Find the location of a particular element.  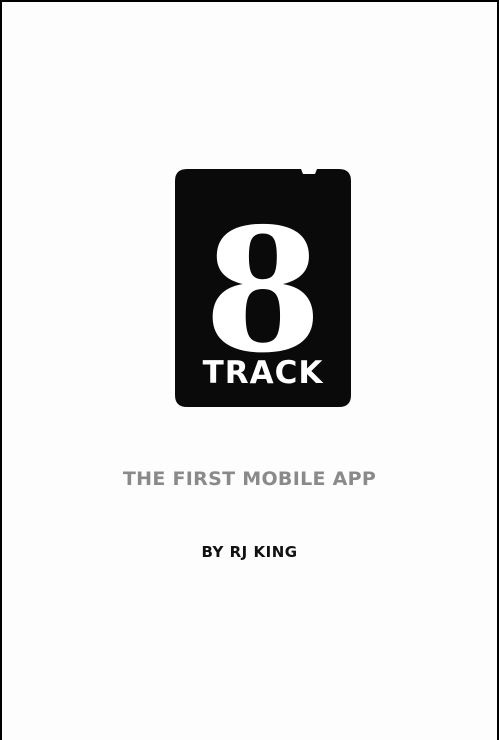

author-byline: BY RJ KING is located at coordinates (249, 552).